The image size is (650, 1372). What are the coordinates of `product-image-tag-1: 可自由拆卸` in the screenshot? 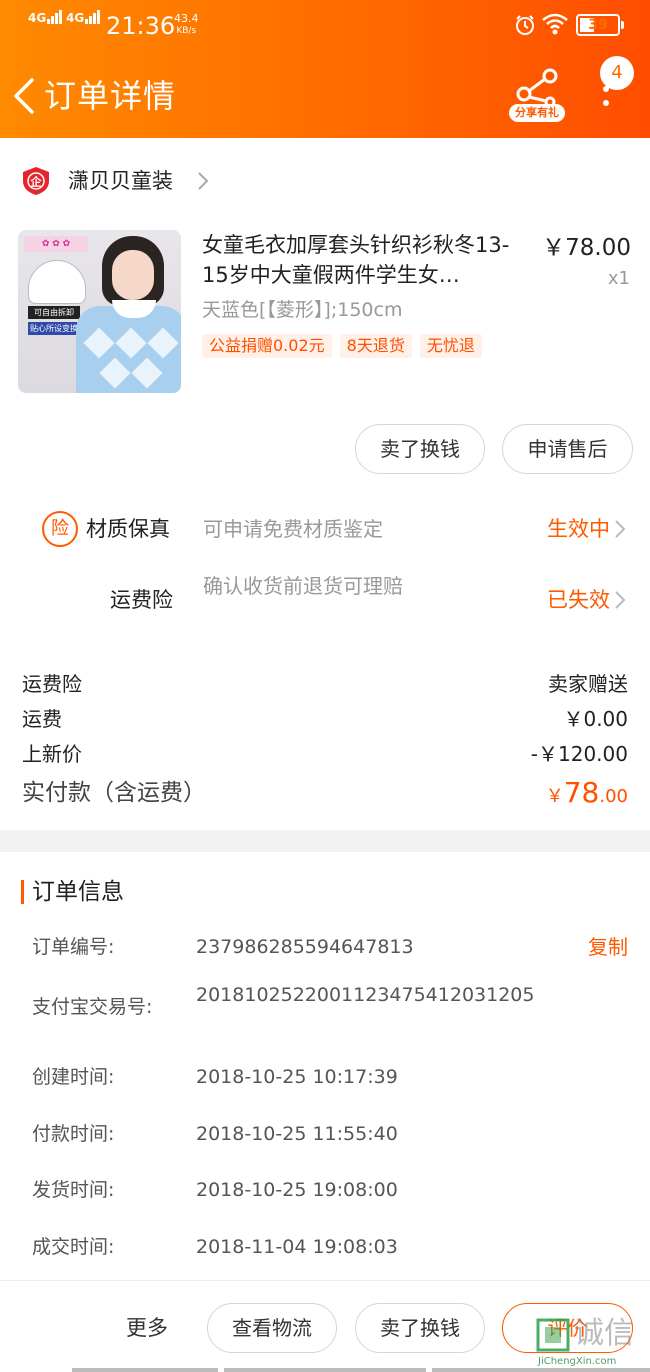 It's located at (54, 312).